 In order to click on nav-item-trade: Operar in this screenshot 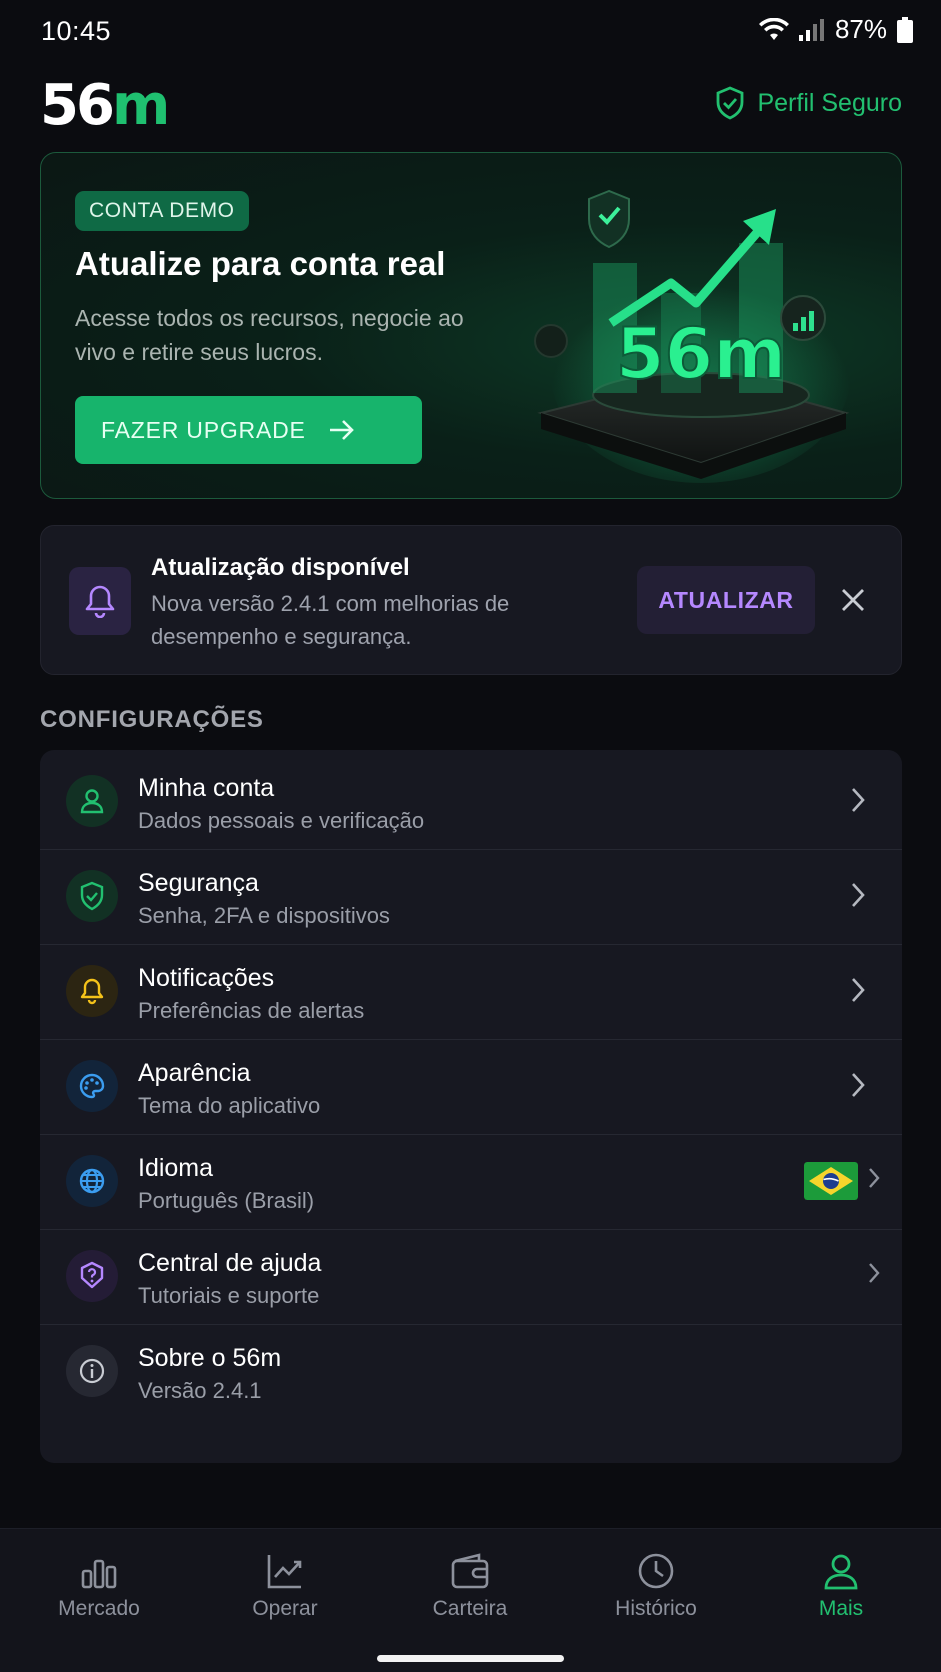, I will do `click(285, 1586)`.